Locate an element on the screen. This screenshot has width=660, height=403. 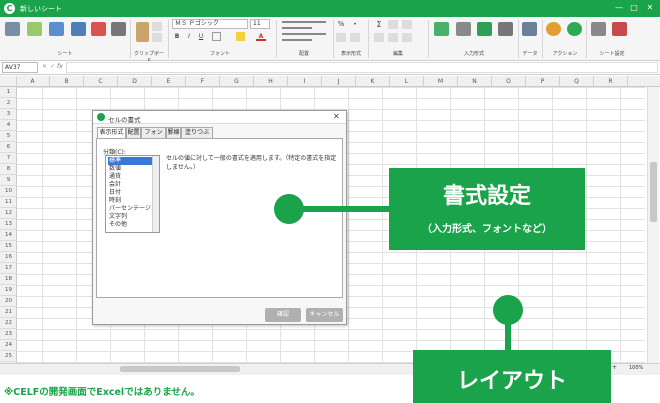
tab-alignment: 配置 is located at coordinates (133, 132).